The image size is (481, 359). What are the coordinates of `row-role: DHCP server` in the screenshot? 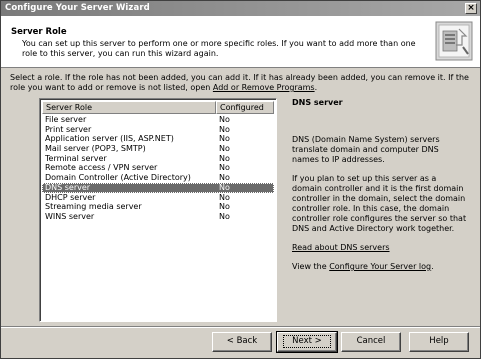 It's located at (70, 197).